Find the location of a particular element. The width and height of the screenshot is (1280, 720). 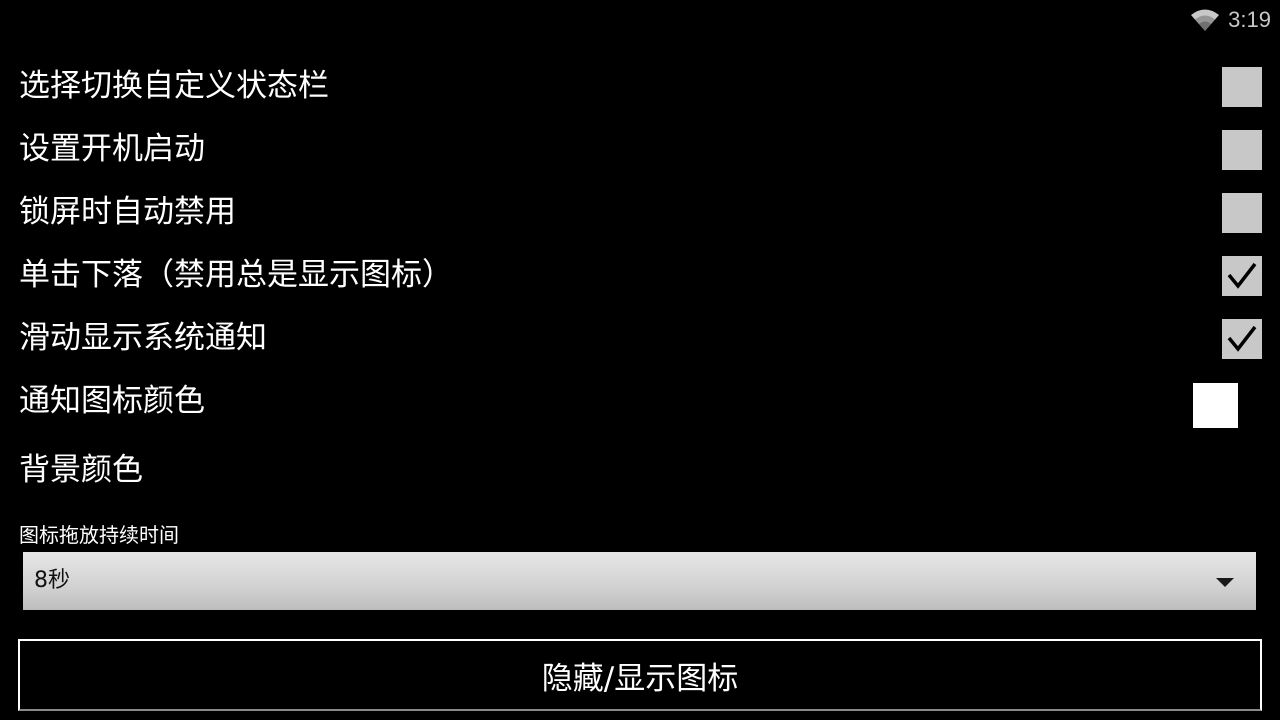

setting-custom-statusbar-label: 选择切换自定义状态栏 is located at coordinates (174, 86).